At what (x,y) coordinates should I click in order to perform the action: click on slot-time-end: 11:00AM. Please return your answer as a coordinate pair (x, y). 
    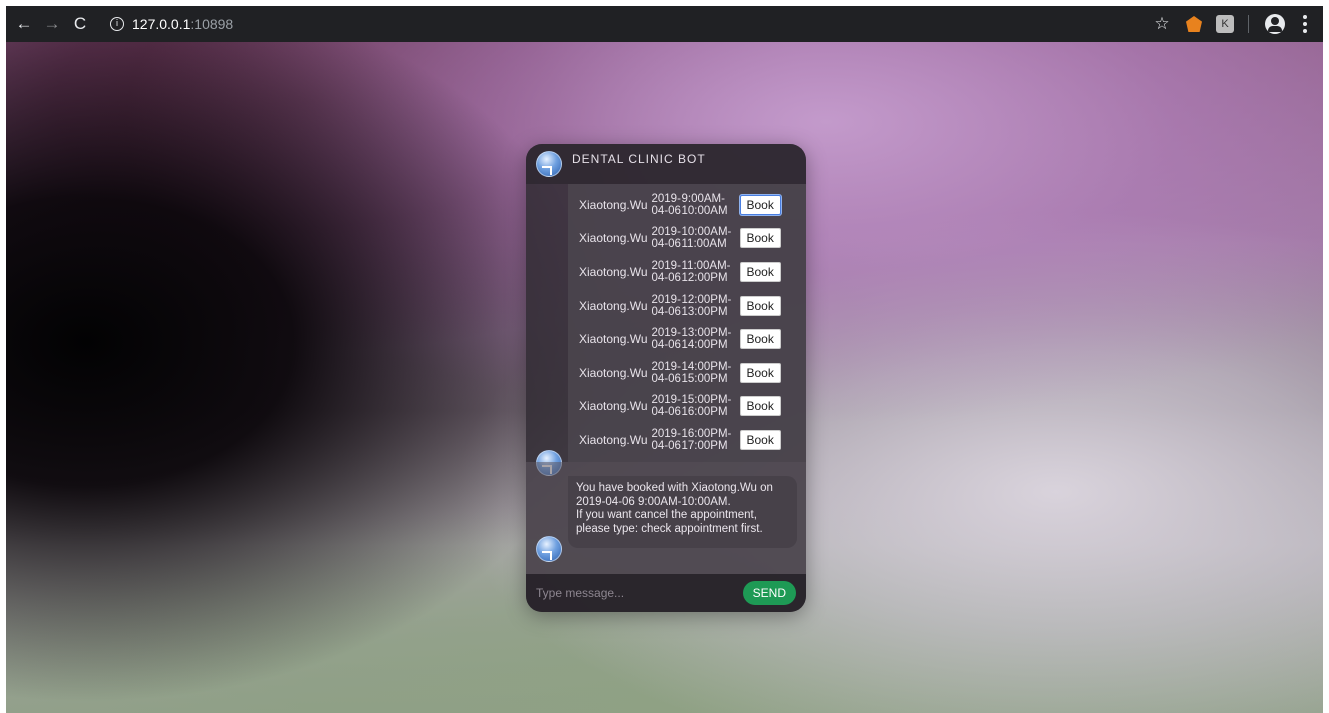
    Looking at the image, I should click on (704, 244).